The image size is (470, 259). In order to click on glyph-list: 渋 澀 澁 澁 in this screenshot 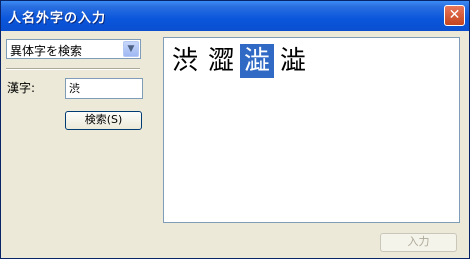, I will do `click(240, 61)`.